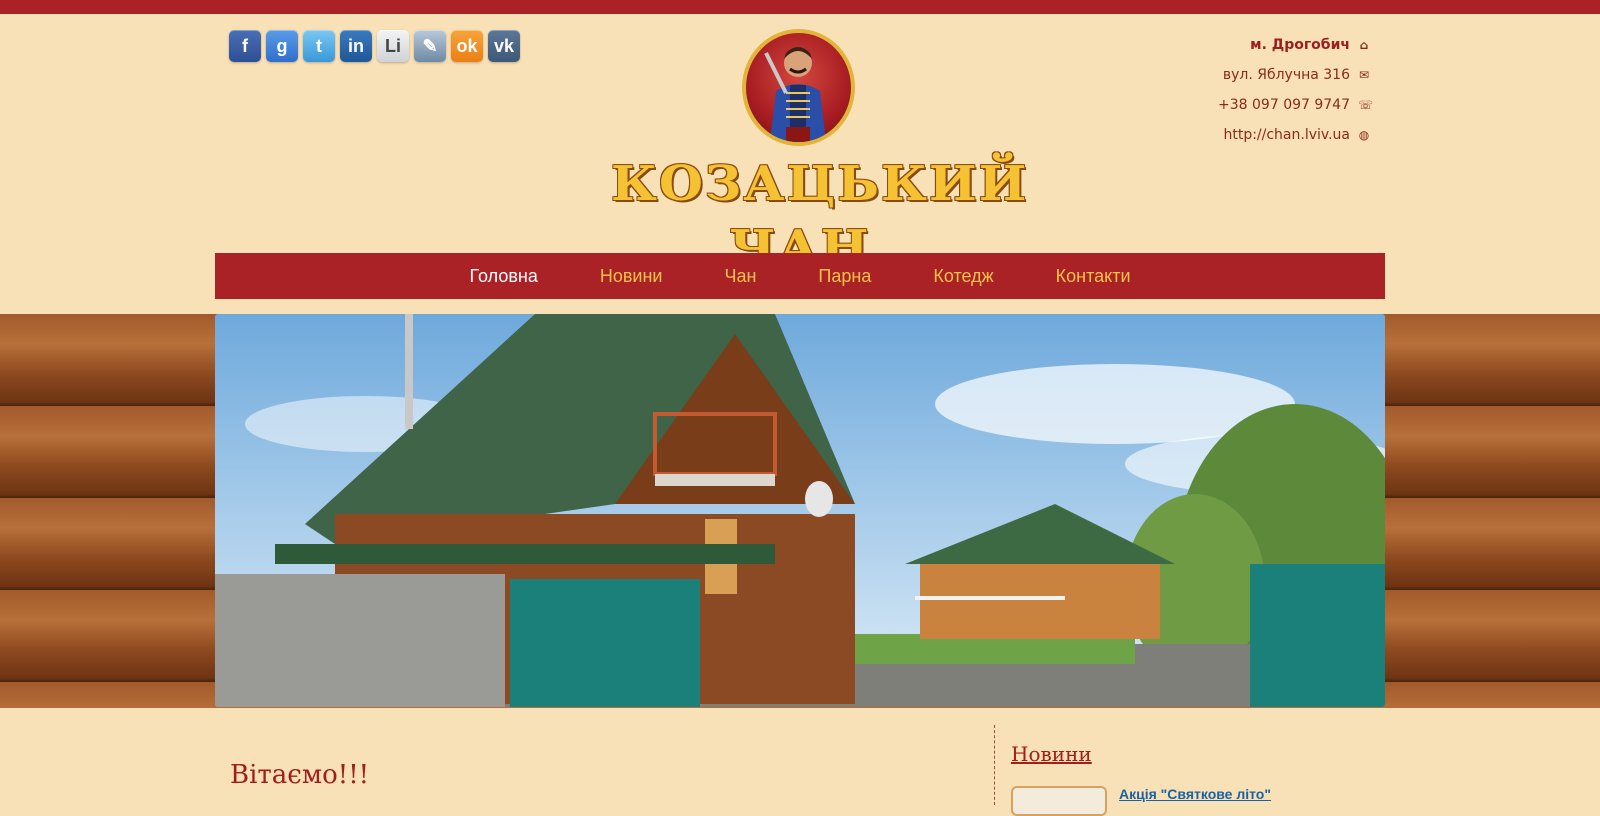  What do you see at coordinates (818, 214) in the screenshot?
I see `site-title-logo: КОЗАЦЬКИЙ ЧАН` at bounding box center [818, 214].